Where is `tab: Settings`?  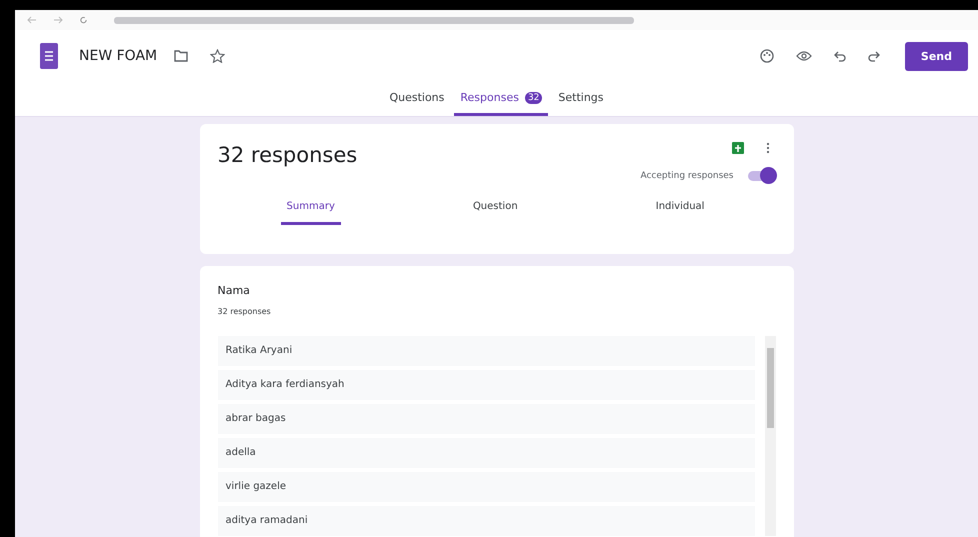 tab: Settings is located at coordinates (581, 99).